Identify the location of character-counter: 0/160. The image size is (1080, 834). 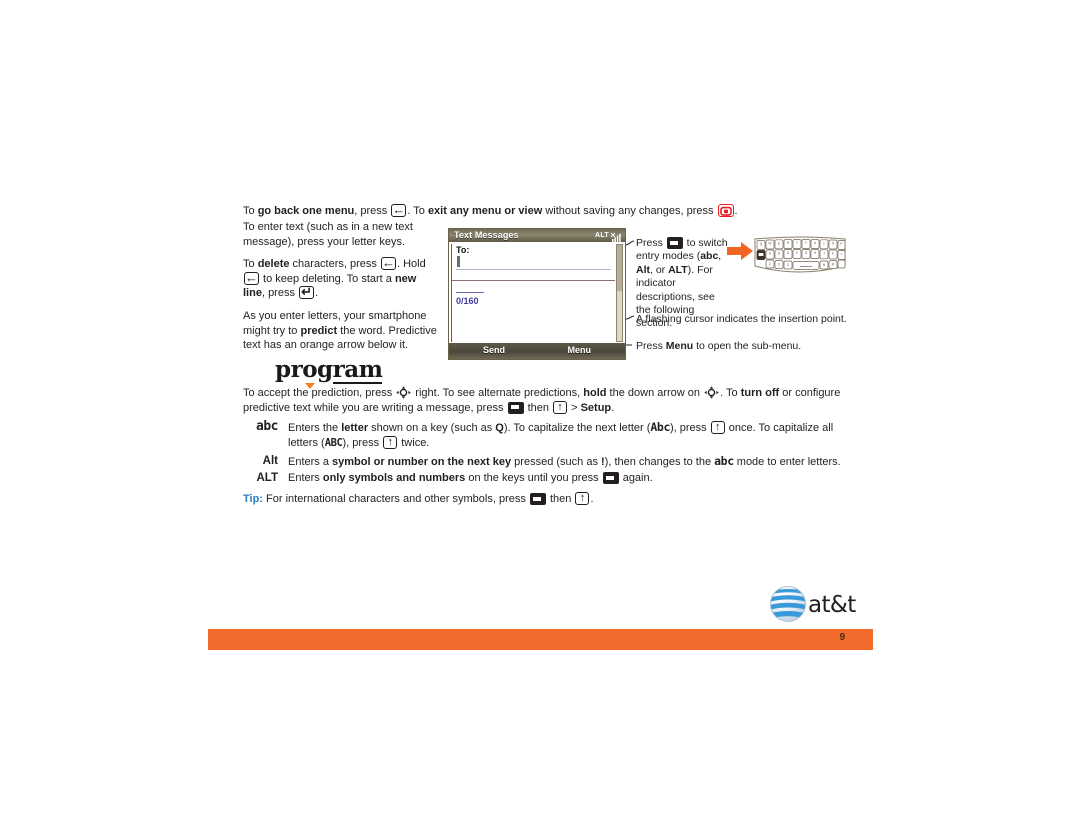
(467, 301).